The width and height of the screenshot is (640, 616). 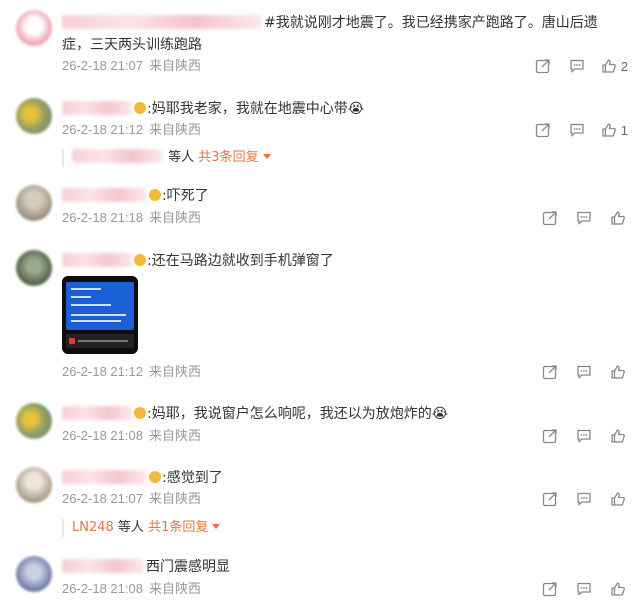 What do you see at coordinates (624, 66) in the screenshot?
I see `like-count: 2` at bounding box center [624, 66].